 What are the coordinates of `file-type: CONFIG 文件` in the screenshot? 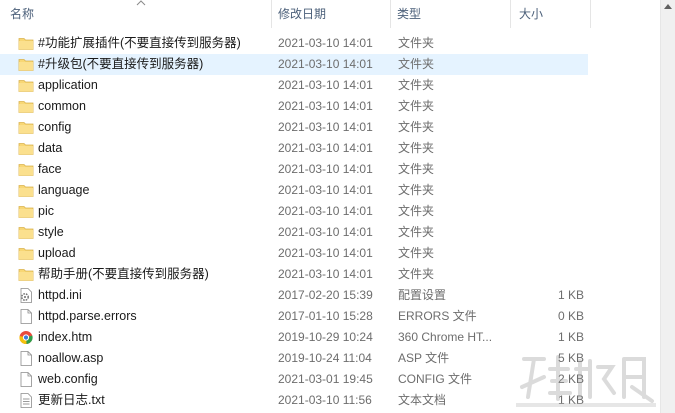 It's located at (435, 379).